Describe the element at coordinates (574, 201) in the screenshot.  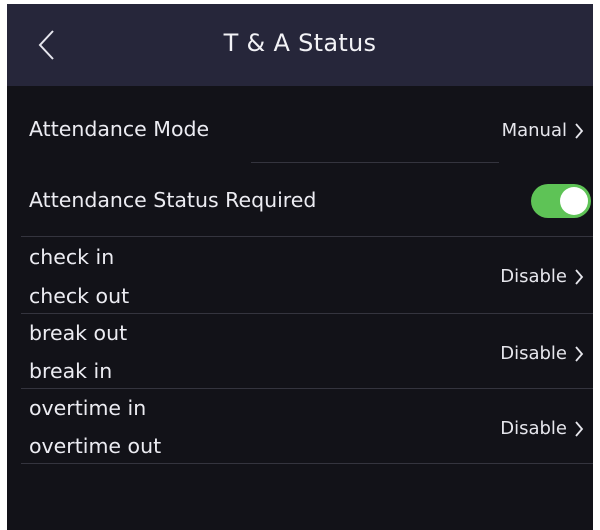
I see `toggle-knob` at that location.